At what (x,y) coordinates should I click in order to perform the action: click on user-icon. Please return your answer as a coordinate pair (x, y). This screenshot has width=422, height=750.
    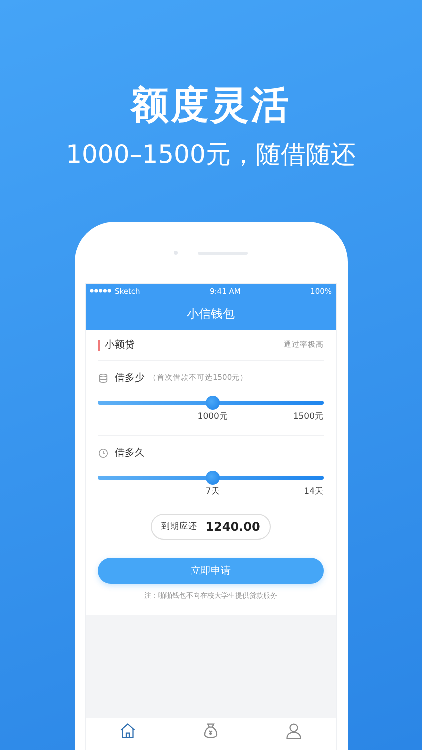
    Looking at the image, I should click on (294, 731).